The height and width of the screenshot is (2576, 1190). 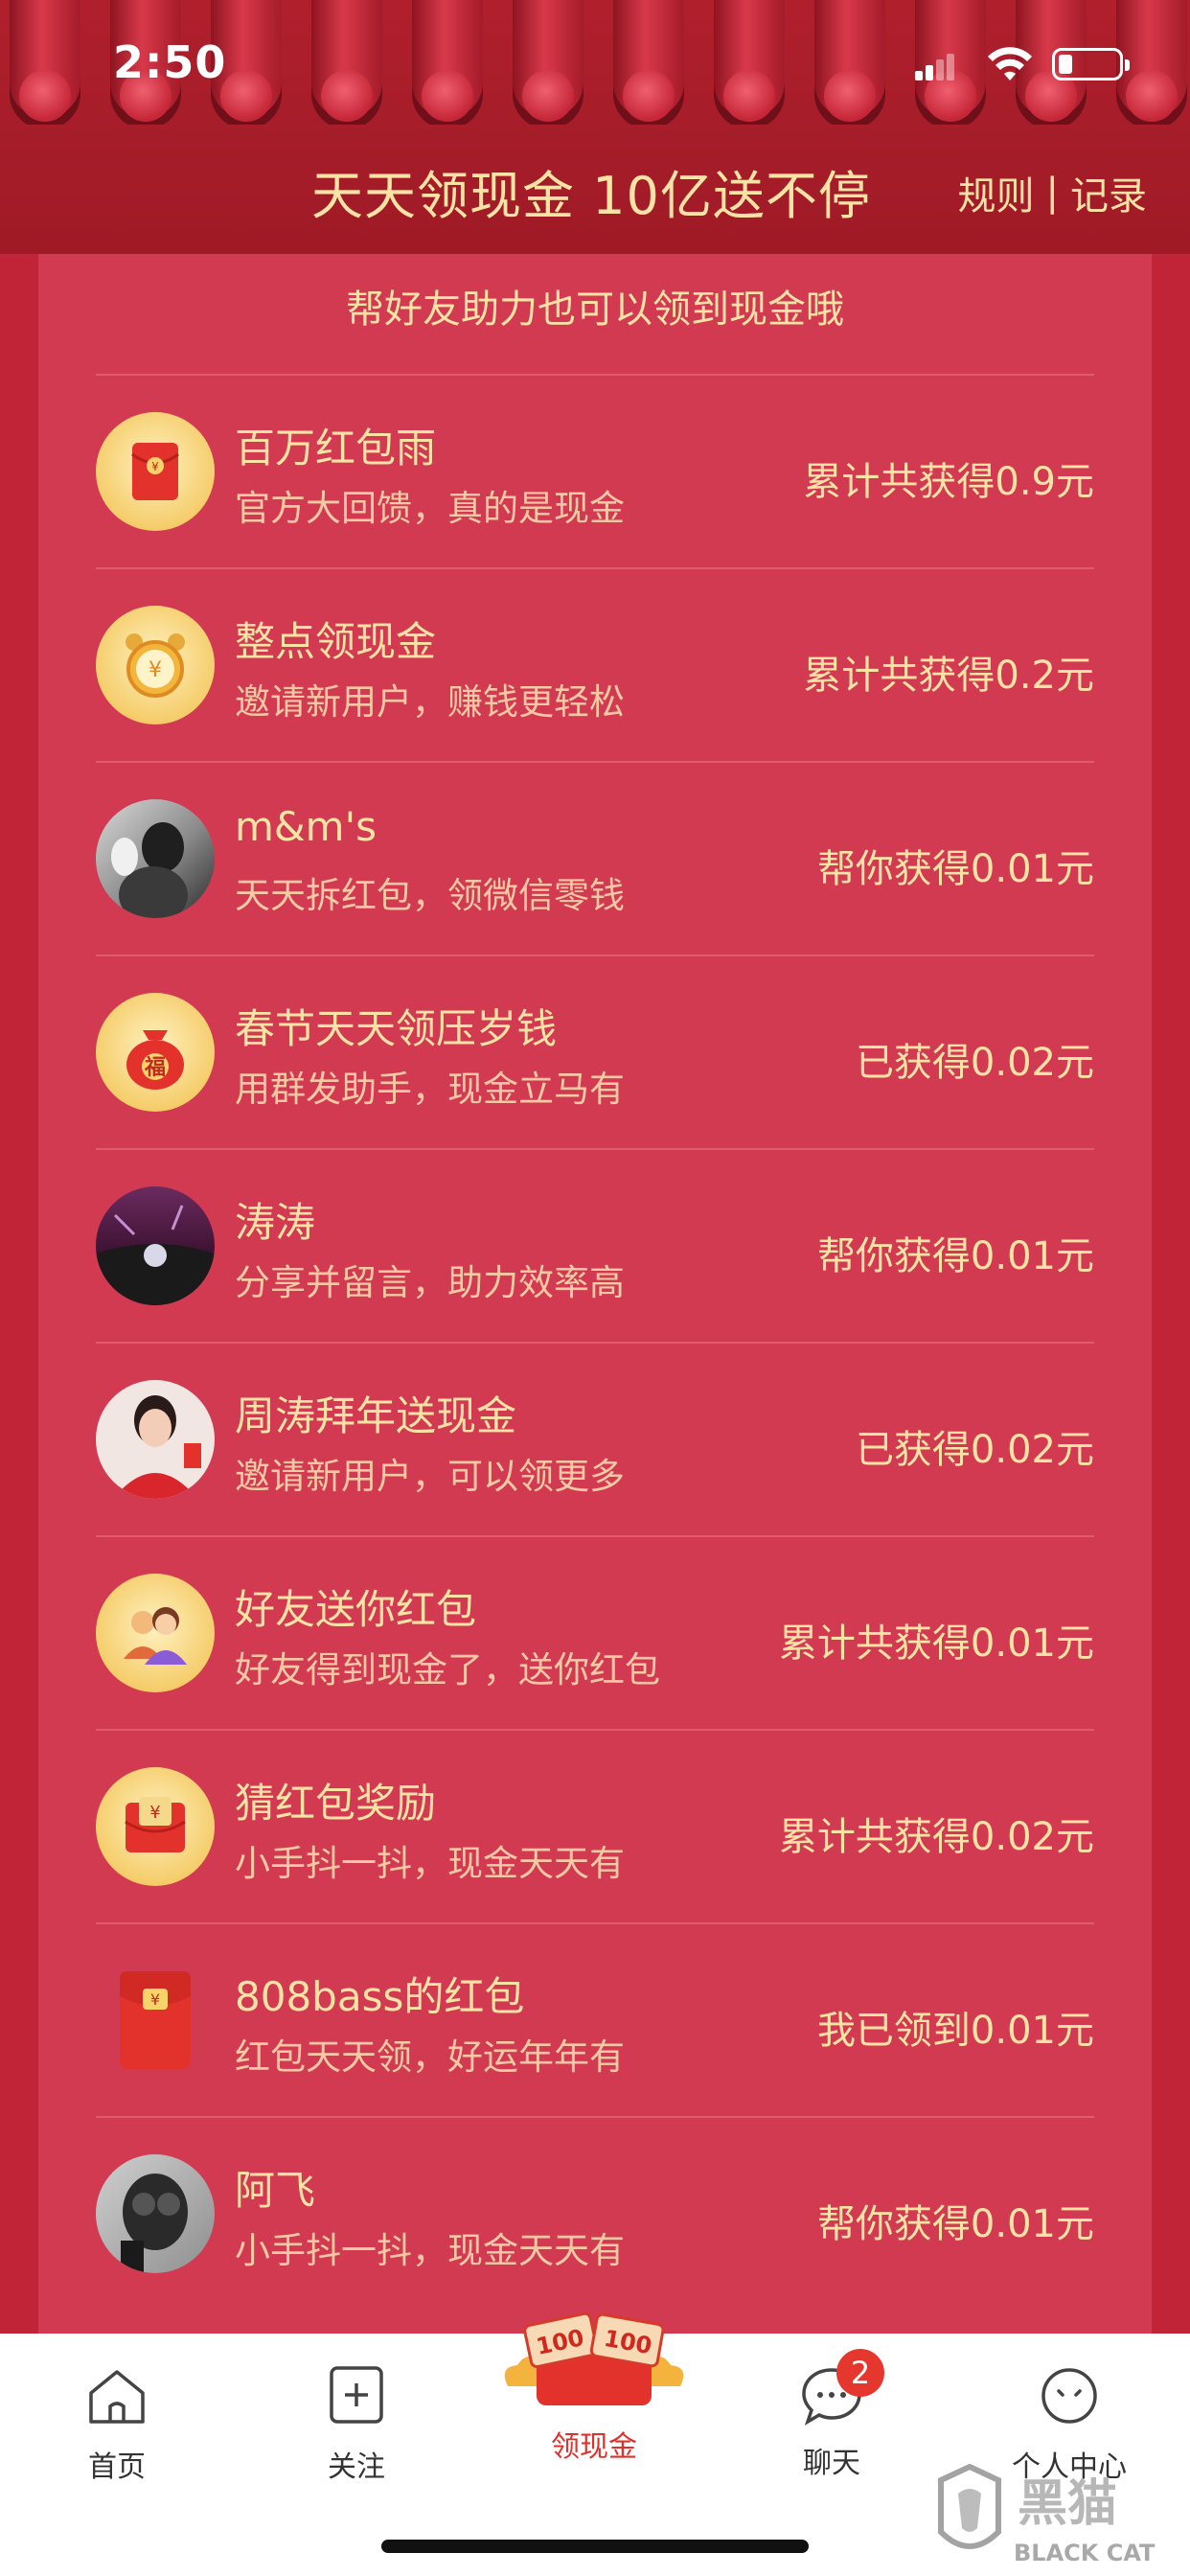 What do you see at coordinates (356, 1609) in the screenshot?
I see `item-title: 好友送你红包` at bounding box center [356, 1609].